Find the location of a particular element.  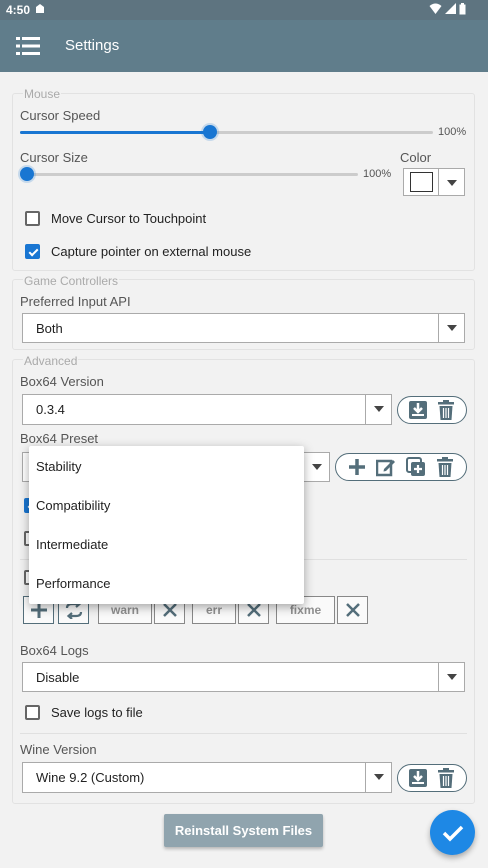

mouse-legend: Mouse is located at coordinates (42, 94).